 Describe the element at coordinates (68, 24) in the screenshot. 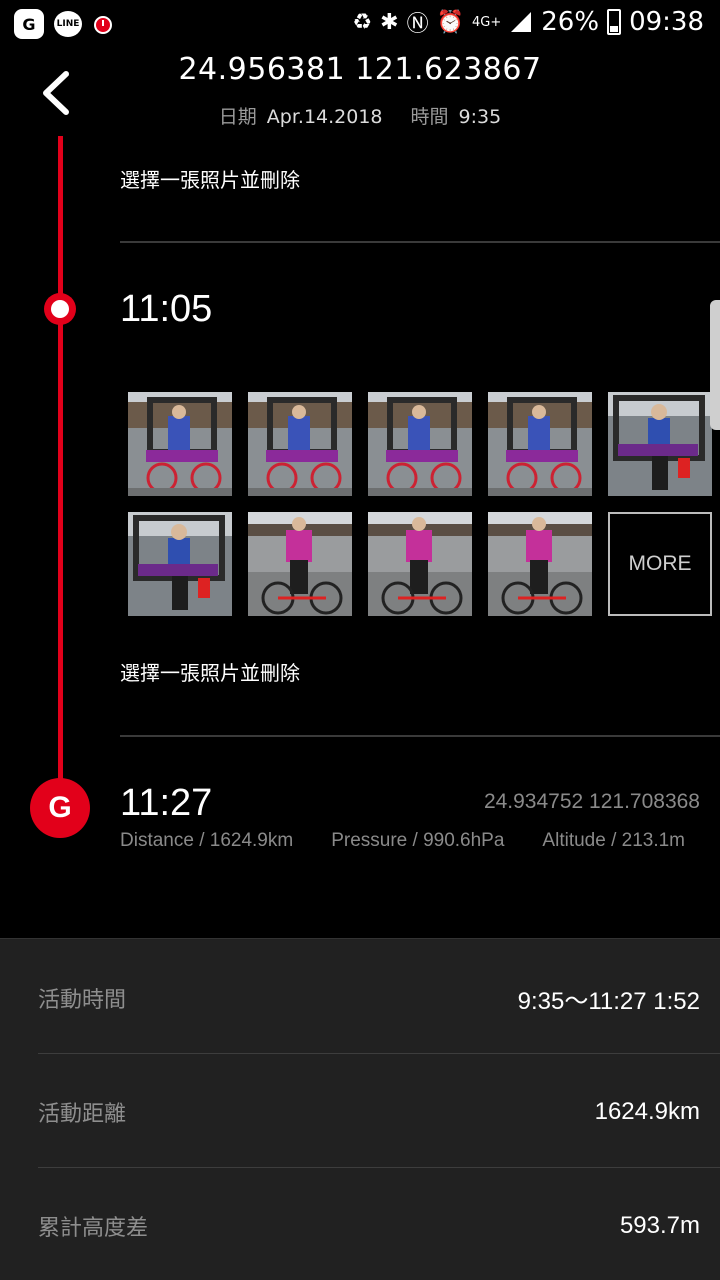

I see `line-app-icon: LINE` at that location.